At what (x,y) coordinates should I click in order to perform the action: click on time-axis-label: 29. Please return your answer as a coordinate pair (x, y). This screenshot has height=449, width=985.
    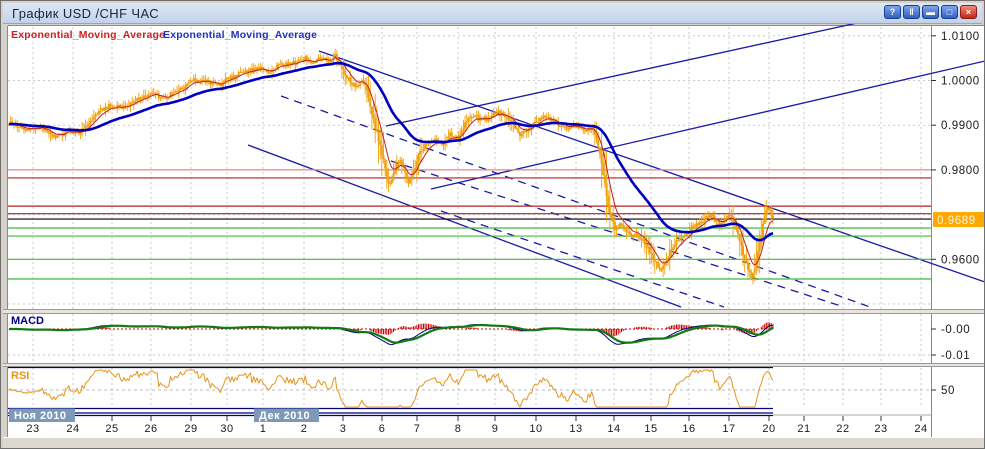
    Looking at the image, I should click on (190, 429).